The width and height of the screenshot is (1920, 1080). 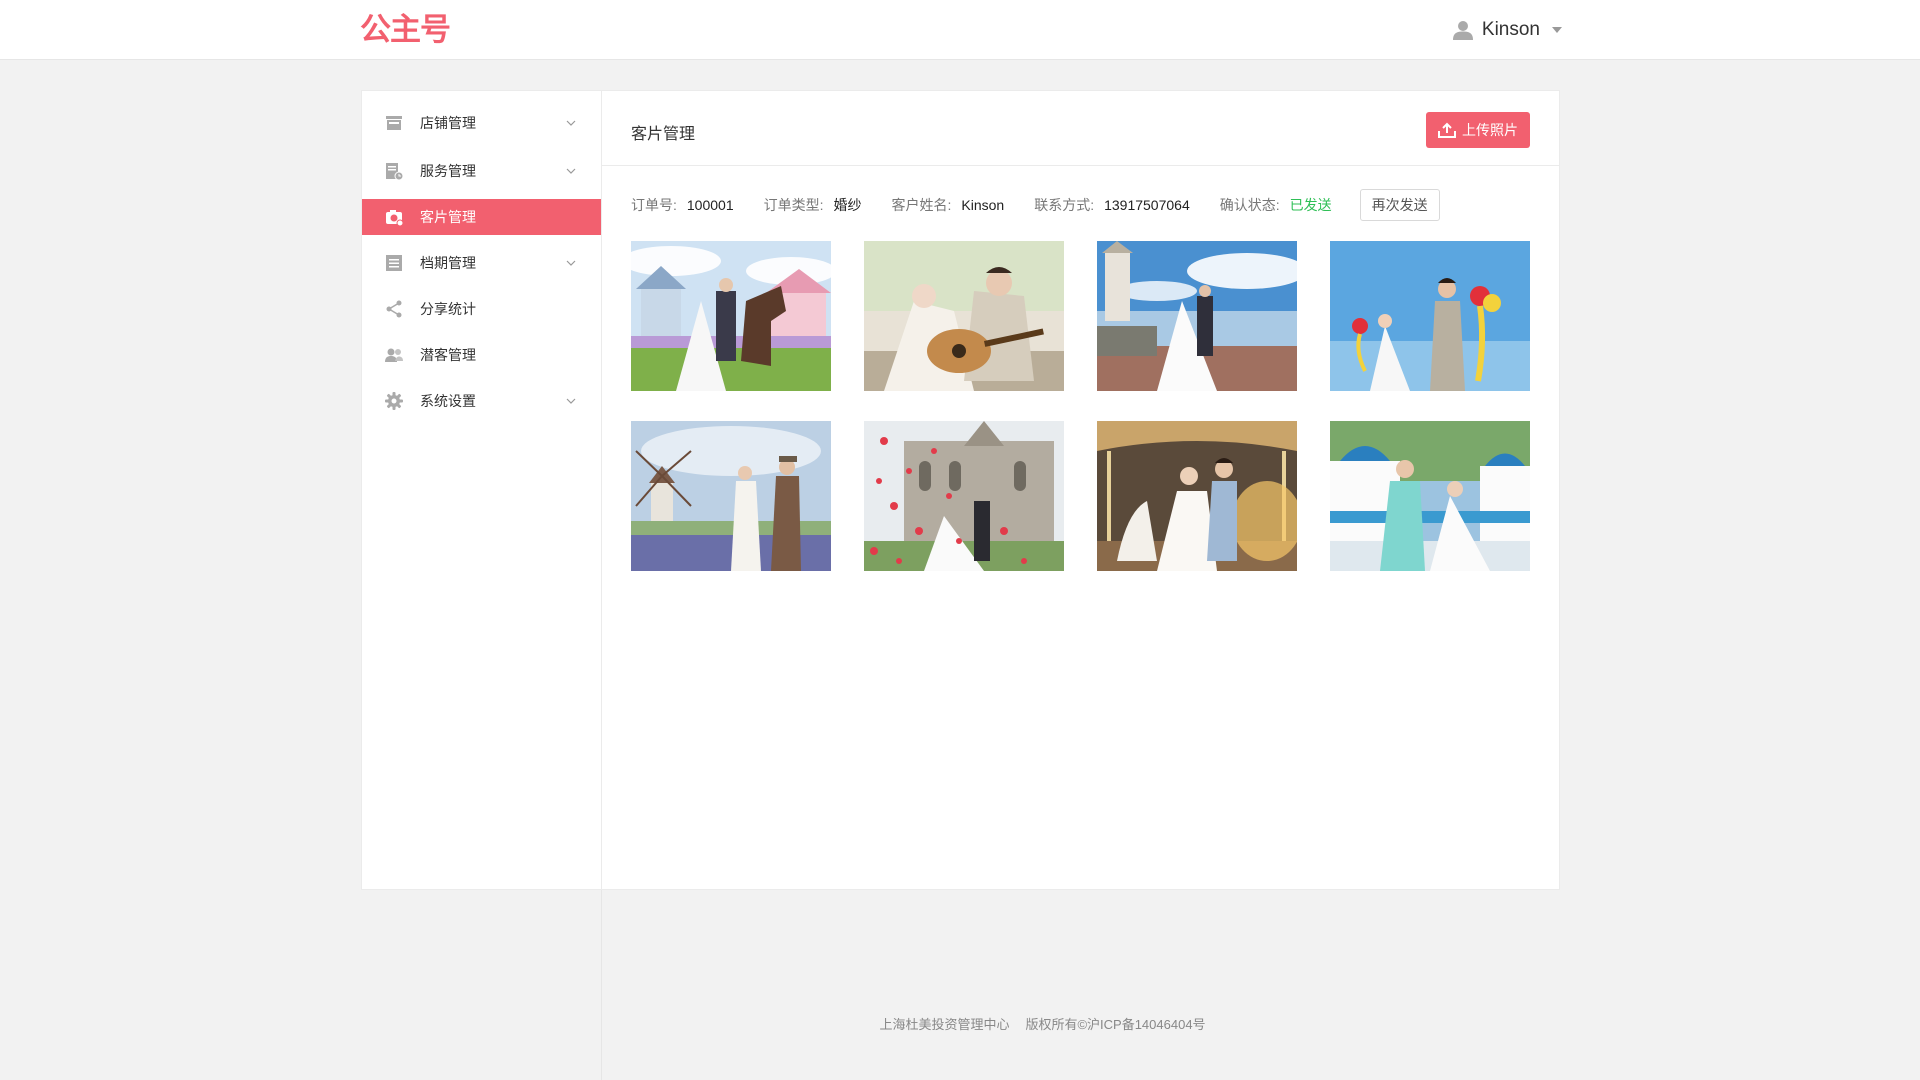 What do you see at coordinates (1115, 1024) in the screenshot?
I see `footer-copyright: 版权所有©沪ICP备14046404号` at bounding box center [1115, 1024].